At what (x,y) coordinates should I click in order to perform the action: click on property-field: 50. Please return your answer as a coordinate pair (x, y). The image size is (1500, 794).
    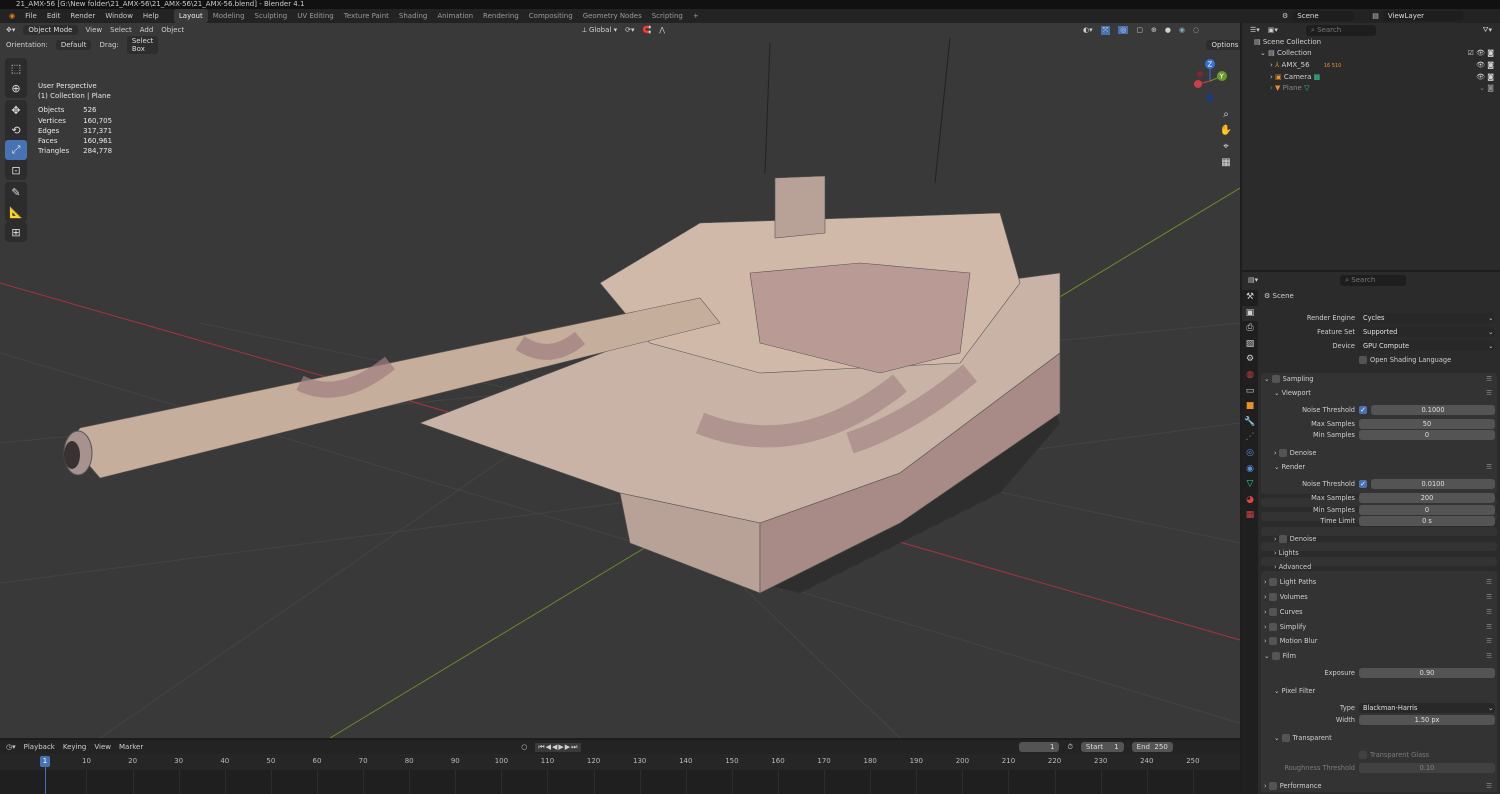
    Looking at the image, I should click on (1427, 424).